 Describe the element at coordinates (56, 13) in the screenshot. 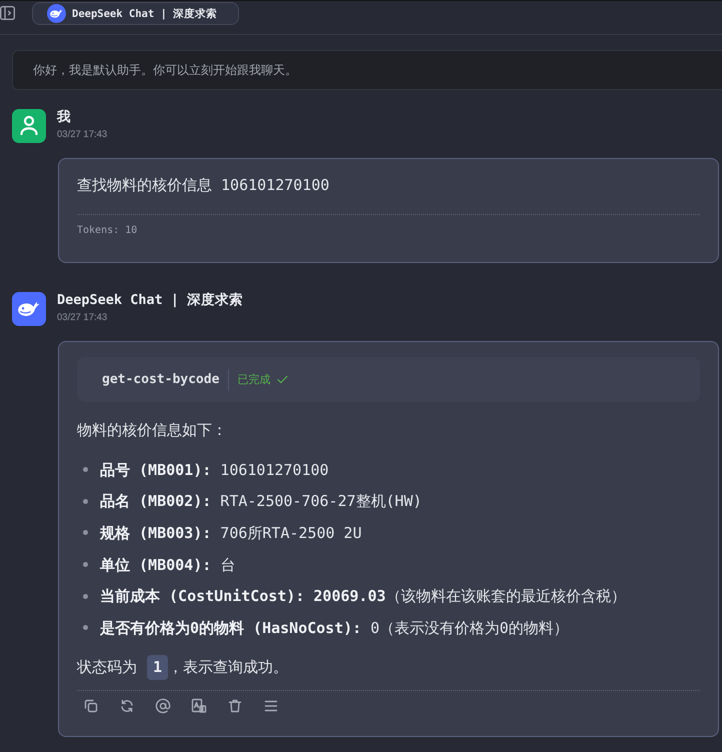

I see `whale-icon` at that location.